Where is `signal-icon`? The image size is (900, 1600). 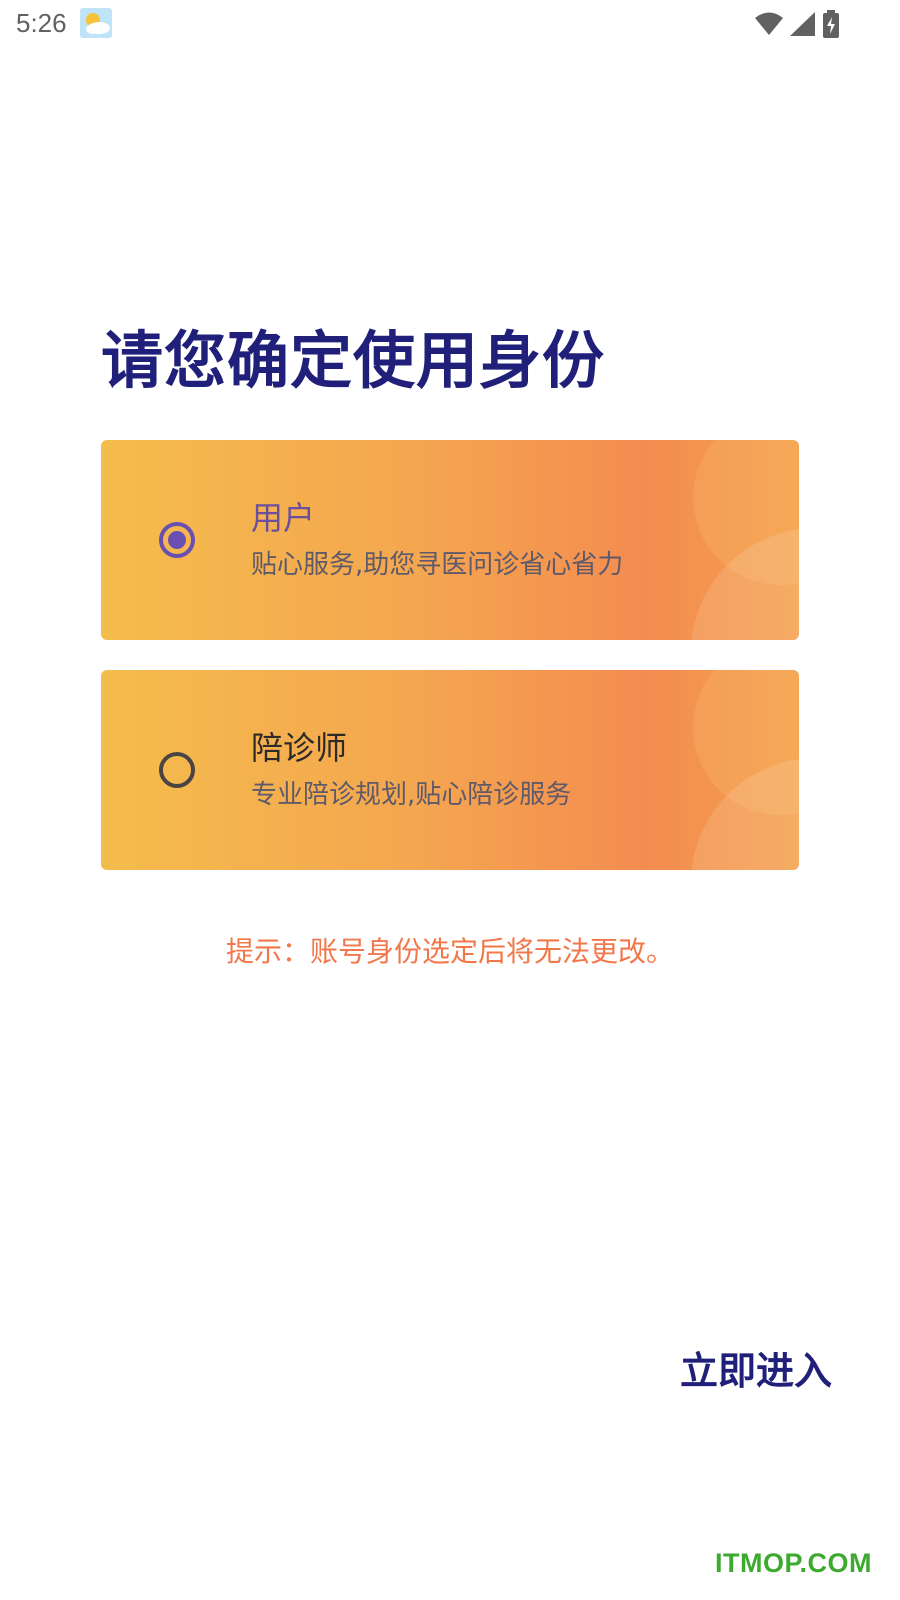 signal-icon is located at coordinates (803, 24).